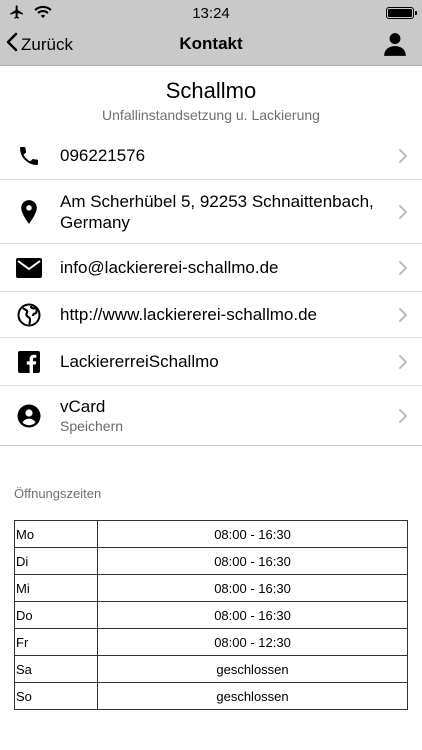  Describe the element at coordinates (211, 416) in the screenshot. I see `contact-row-vcard: vCard Speichern` at that location.